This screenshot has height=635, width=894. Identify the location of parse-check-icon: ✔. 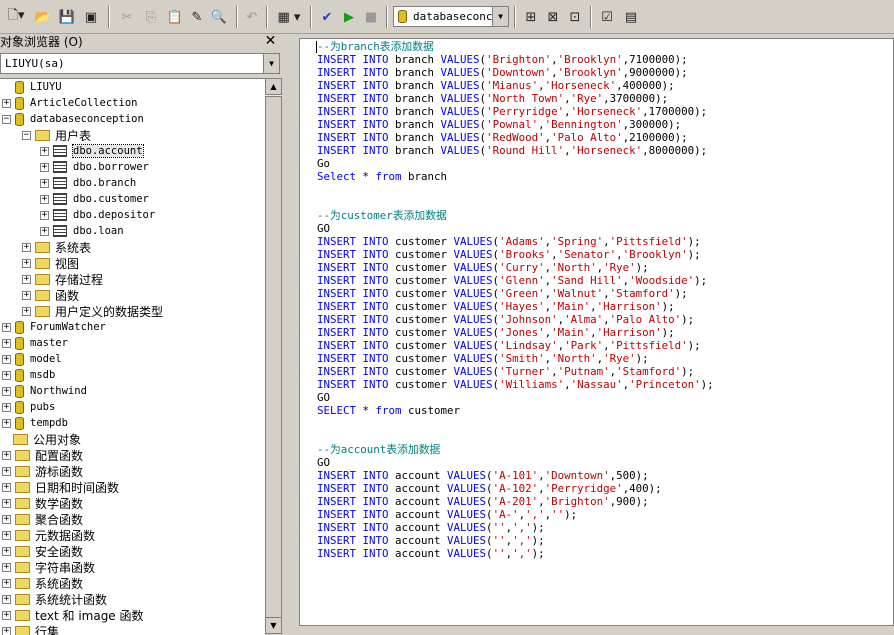
(327, 17).